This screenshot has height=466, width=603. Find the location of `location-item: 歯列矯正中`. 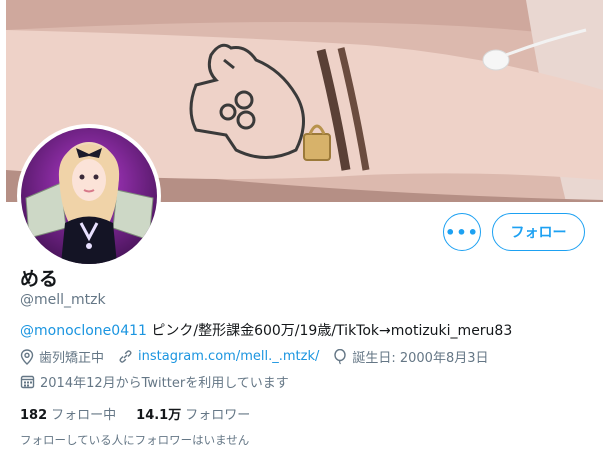

location-item: 歯列矯正中 is located at coordinates (62, 356).